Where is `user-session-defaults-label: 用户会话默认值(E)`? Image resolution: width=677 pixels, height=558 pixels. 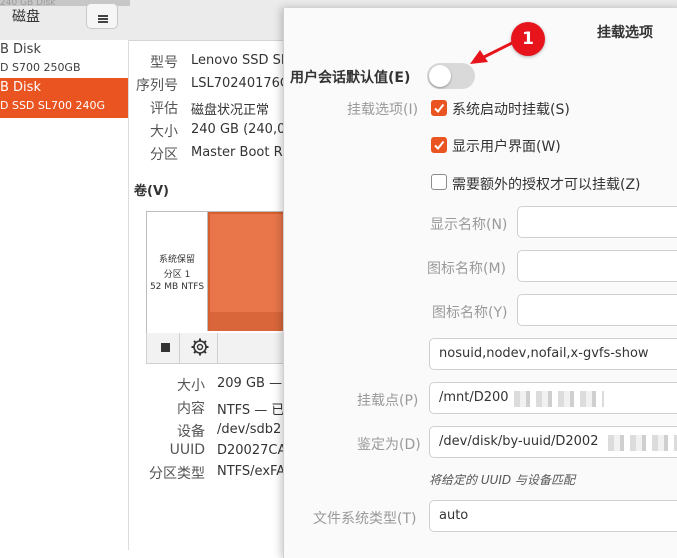
user-session-defaults-label: 用户会话默认值(E) is located at coordinates (350, 78).